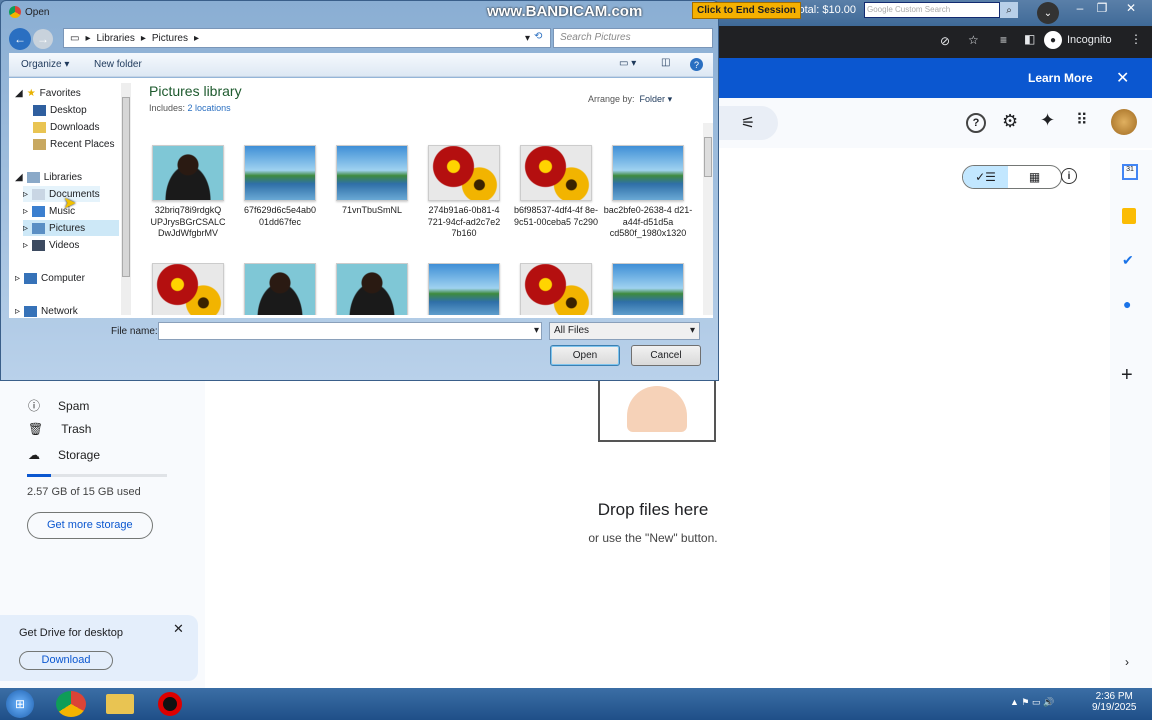 This screenshot has height=720, width=1152. Describe the element at coordinates (280, 186) in the screenshot. I see `file-tile: 67f629d6c5e4ab0 01dd67fec` at that location.